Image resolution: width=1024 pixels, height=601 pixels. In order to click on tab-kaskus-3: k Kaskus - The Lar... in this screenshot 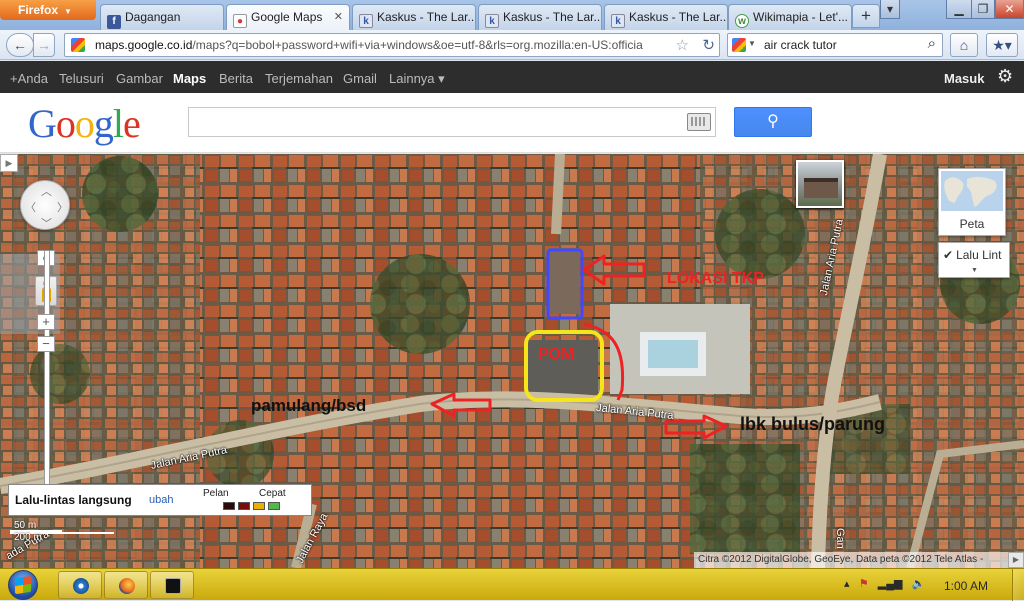, I will do `click(666, 17)`.